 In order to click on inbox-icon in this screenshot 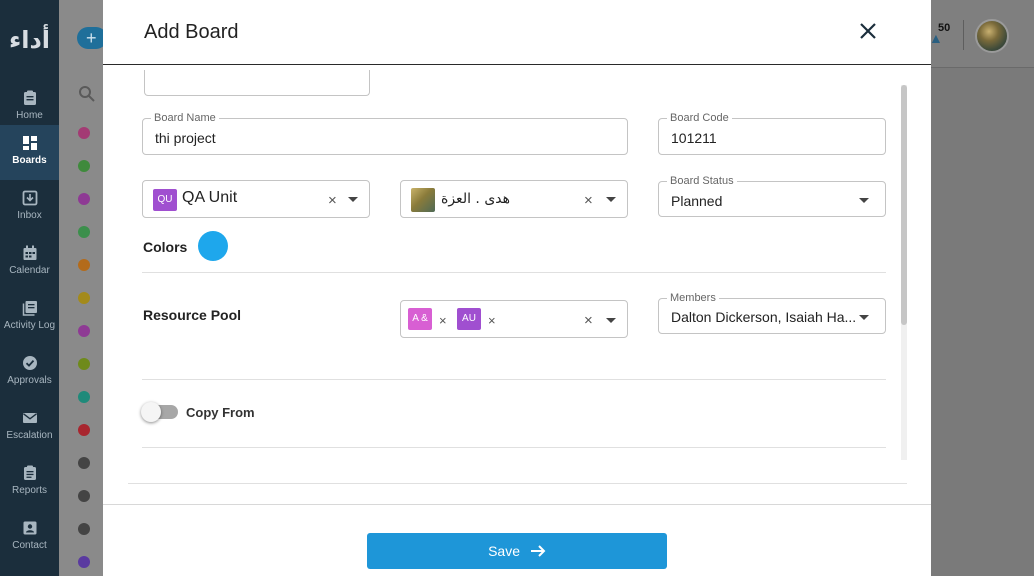, I will do `click(29, 198)`.